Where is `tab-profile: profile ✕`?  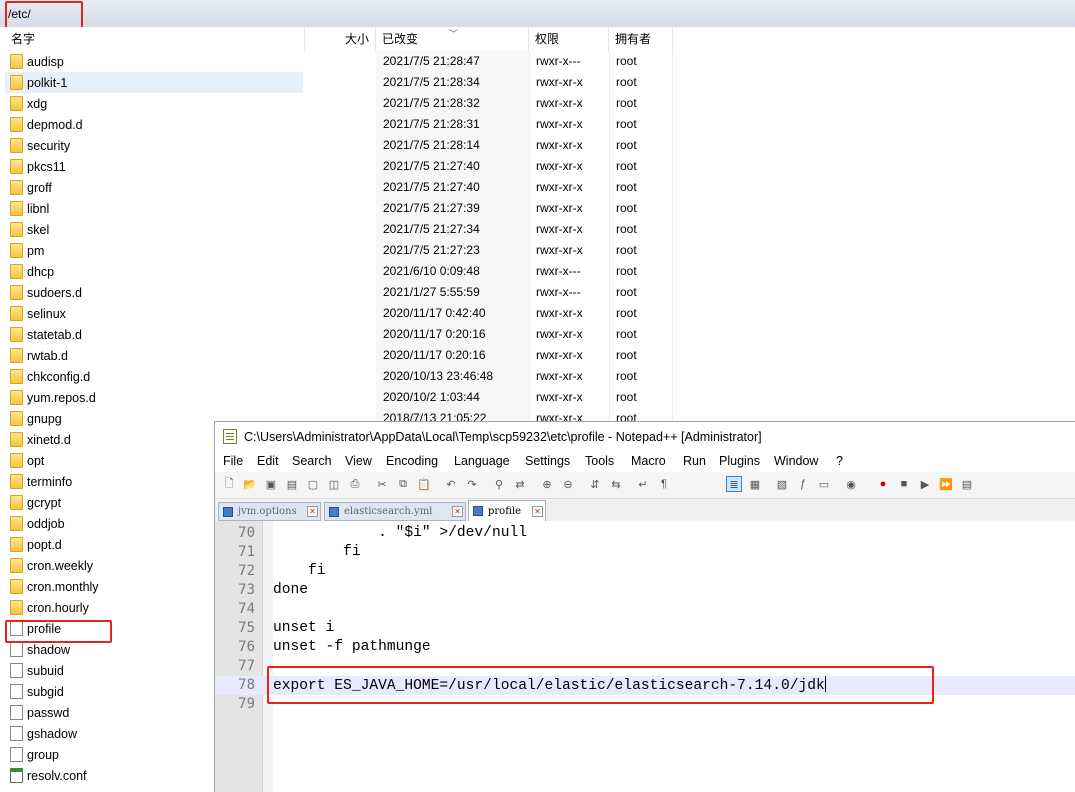
tab-profile: profile ✕ is located at coordinates (507, 510).